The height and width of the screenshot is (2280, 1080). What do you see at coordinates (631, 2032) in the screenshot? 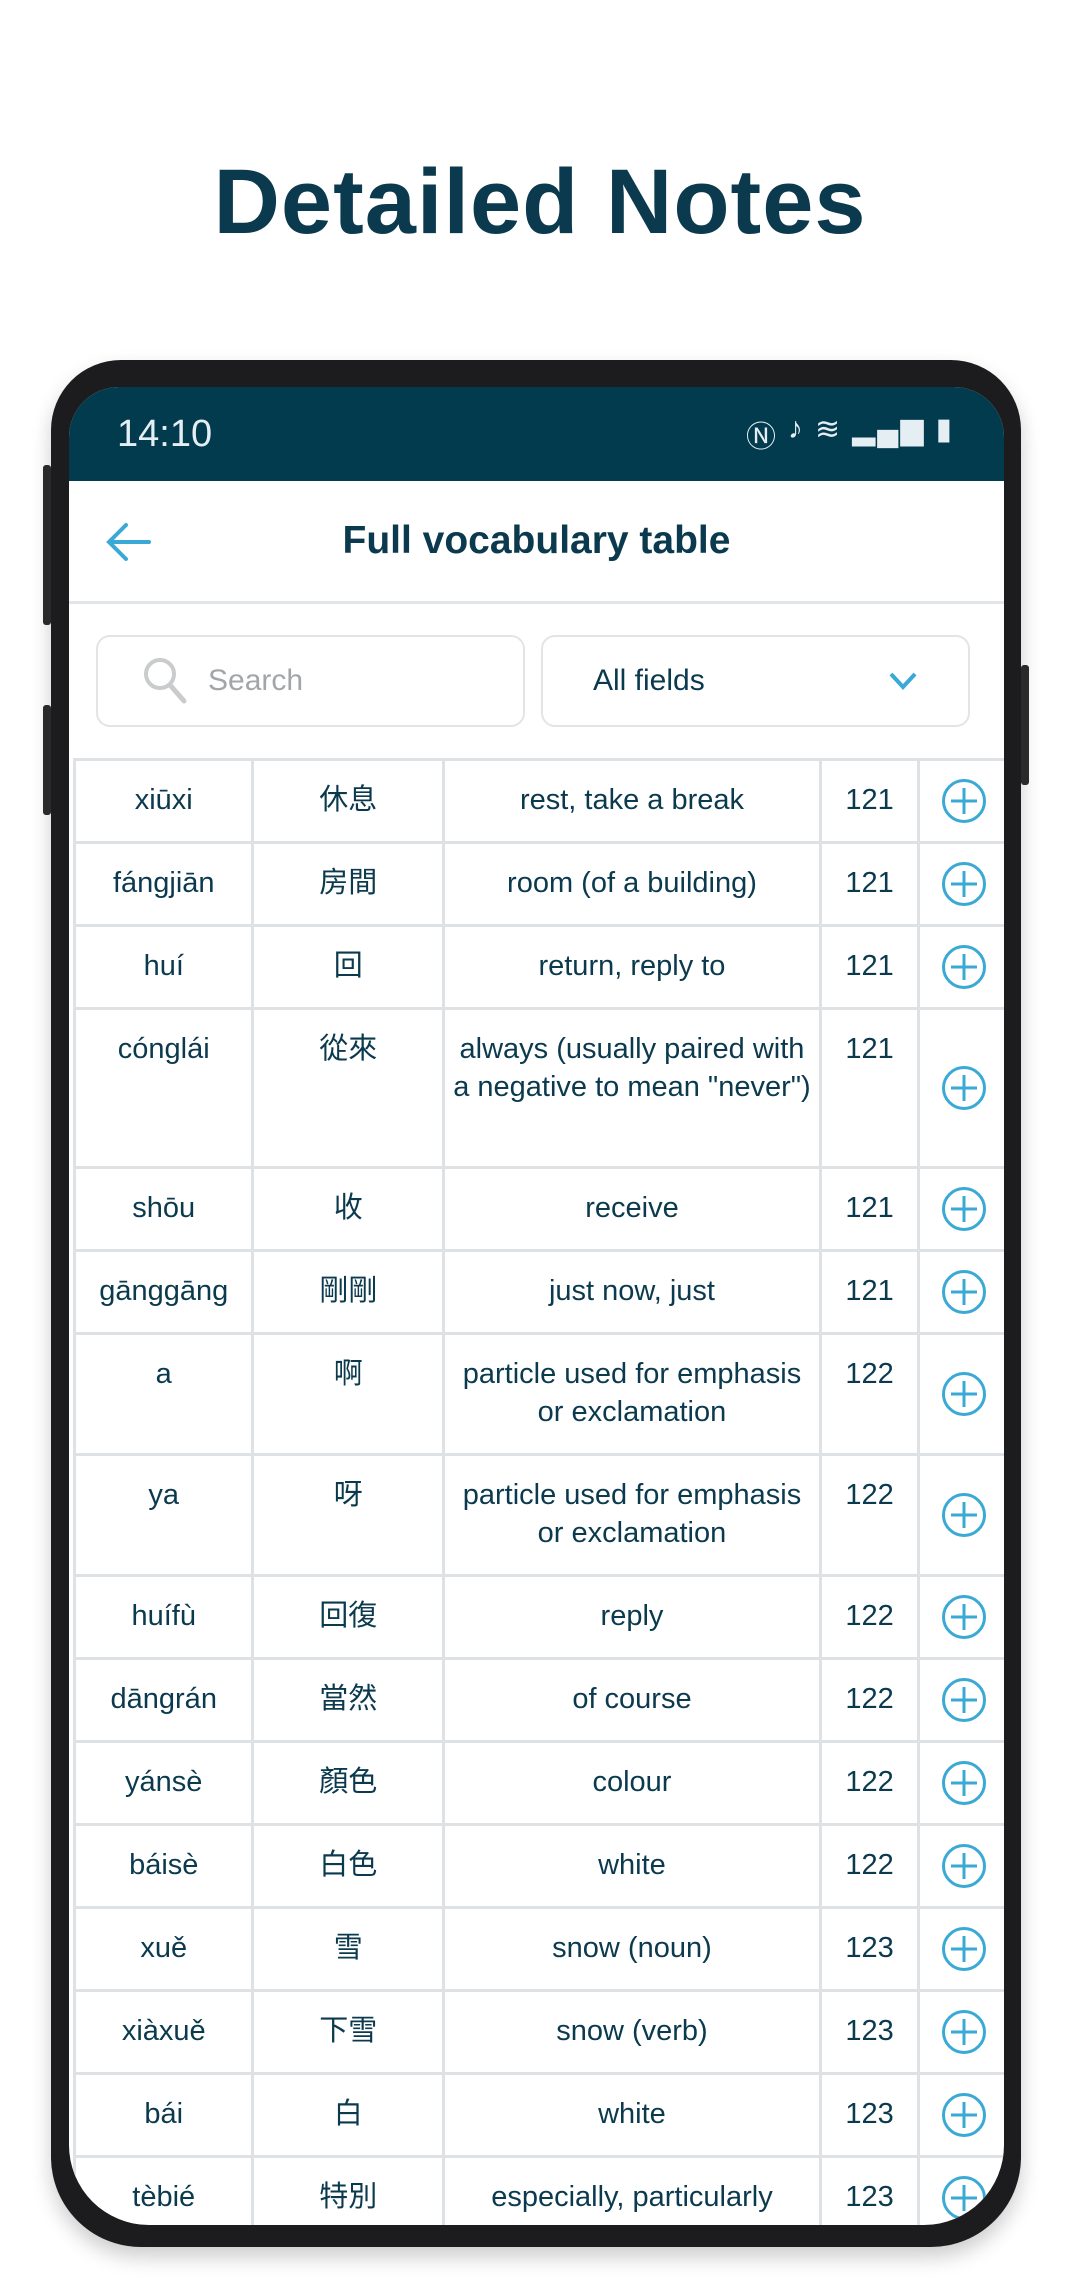
I see `meaning-cell: snow (verb)` at bounding box center [631, 2032].